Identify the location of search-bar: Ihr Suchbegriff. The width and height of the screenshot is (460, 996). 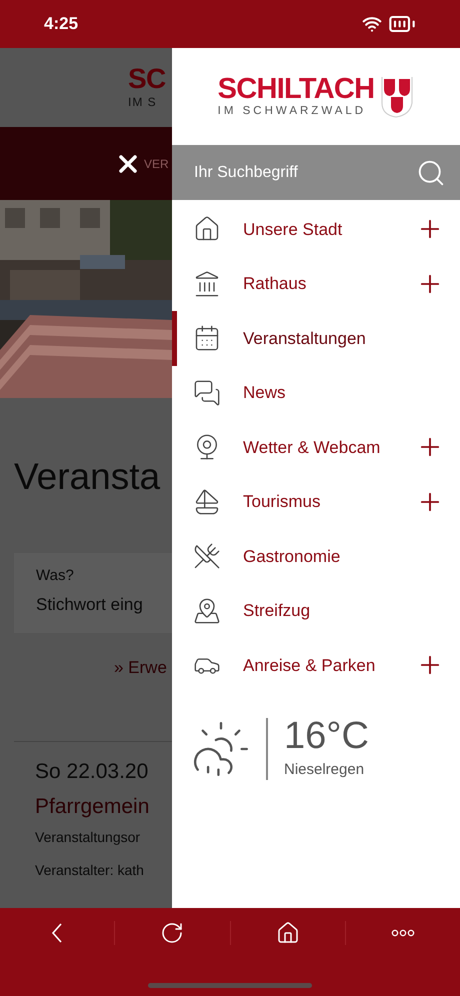
(316, 172).